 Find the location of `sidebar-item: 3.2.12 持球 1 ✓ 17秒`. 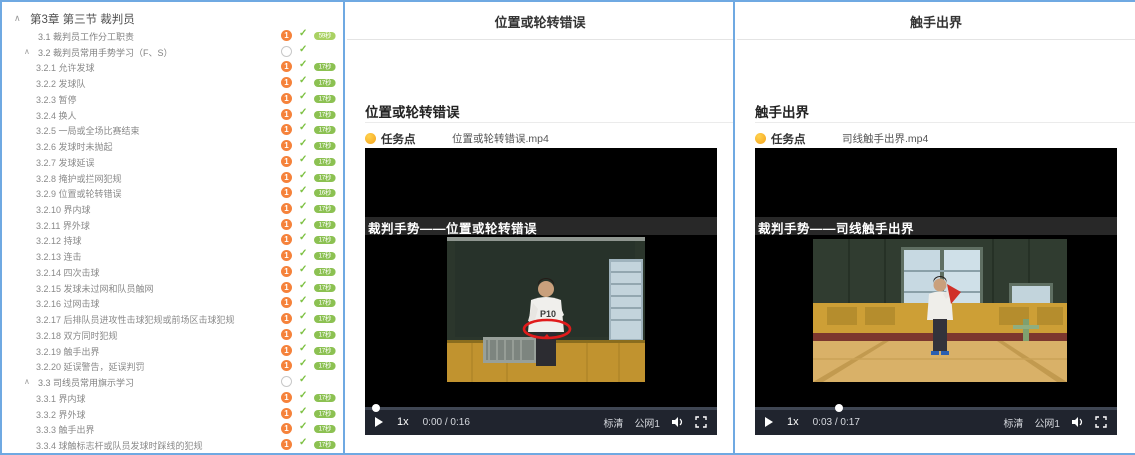

sidebar-item: 3.2.12 持球 1 ✓ 17秒 is located at coordinates (172, 240).